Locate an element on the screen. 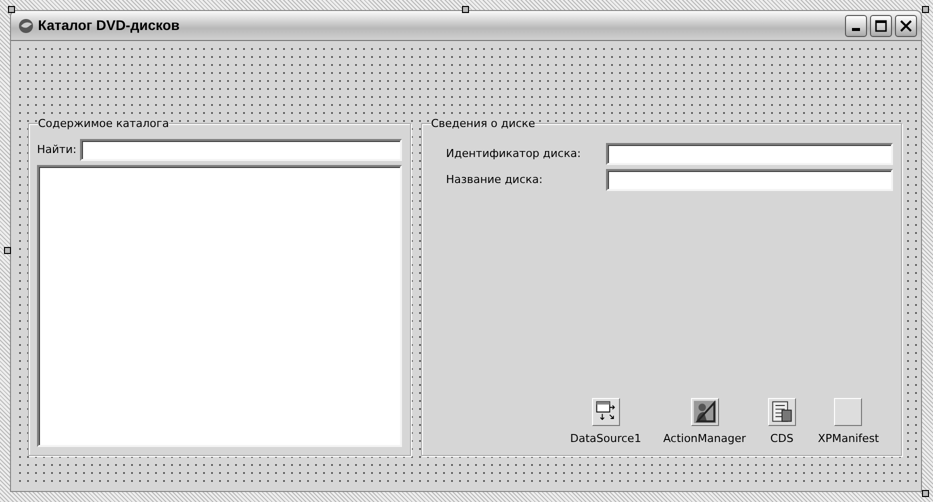  document-grid-icon is located at coordinates (782, 412).